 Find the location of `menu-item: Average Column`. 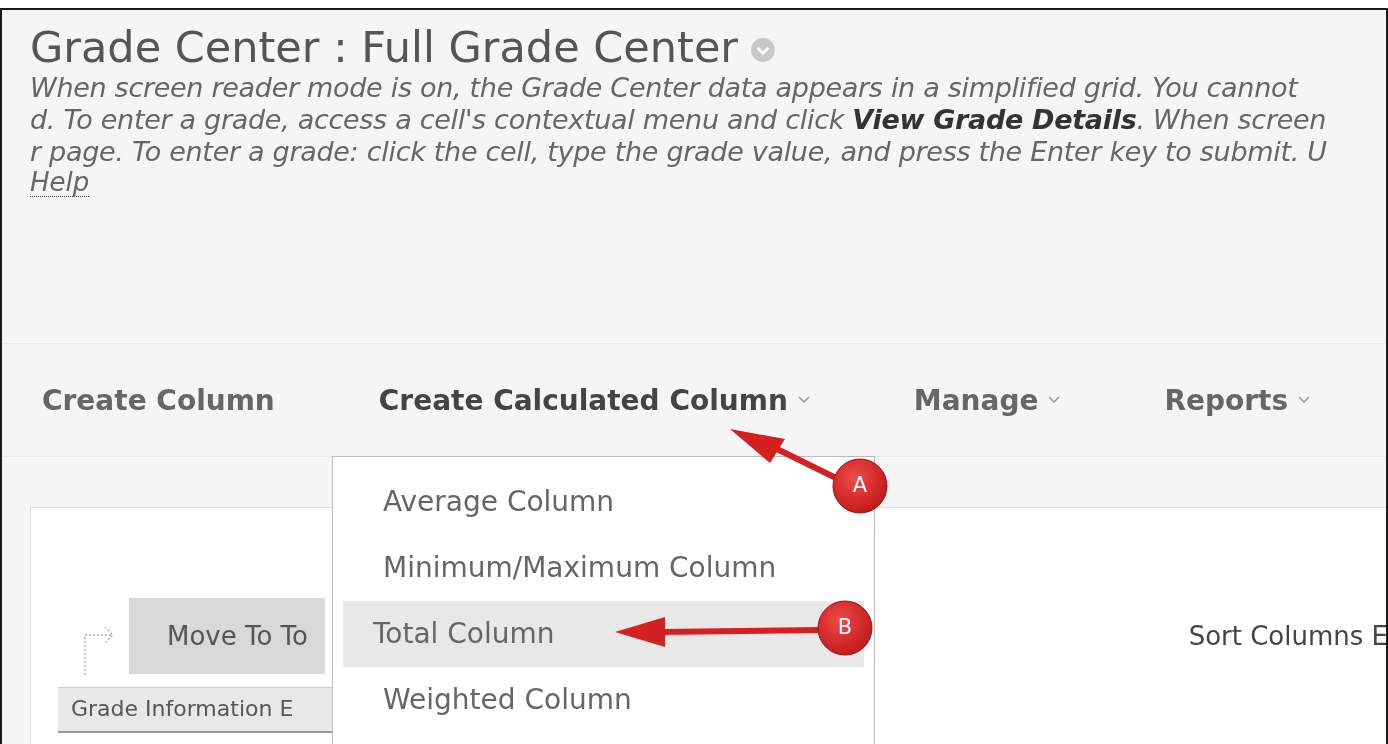

menu-item: Average Column is located at coordinates (481, 502).